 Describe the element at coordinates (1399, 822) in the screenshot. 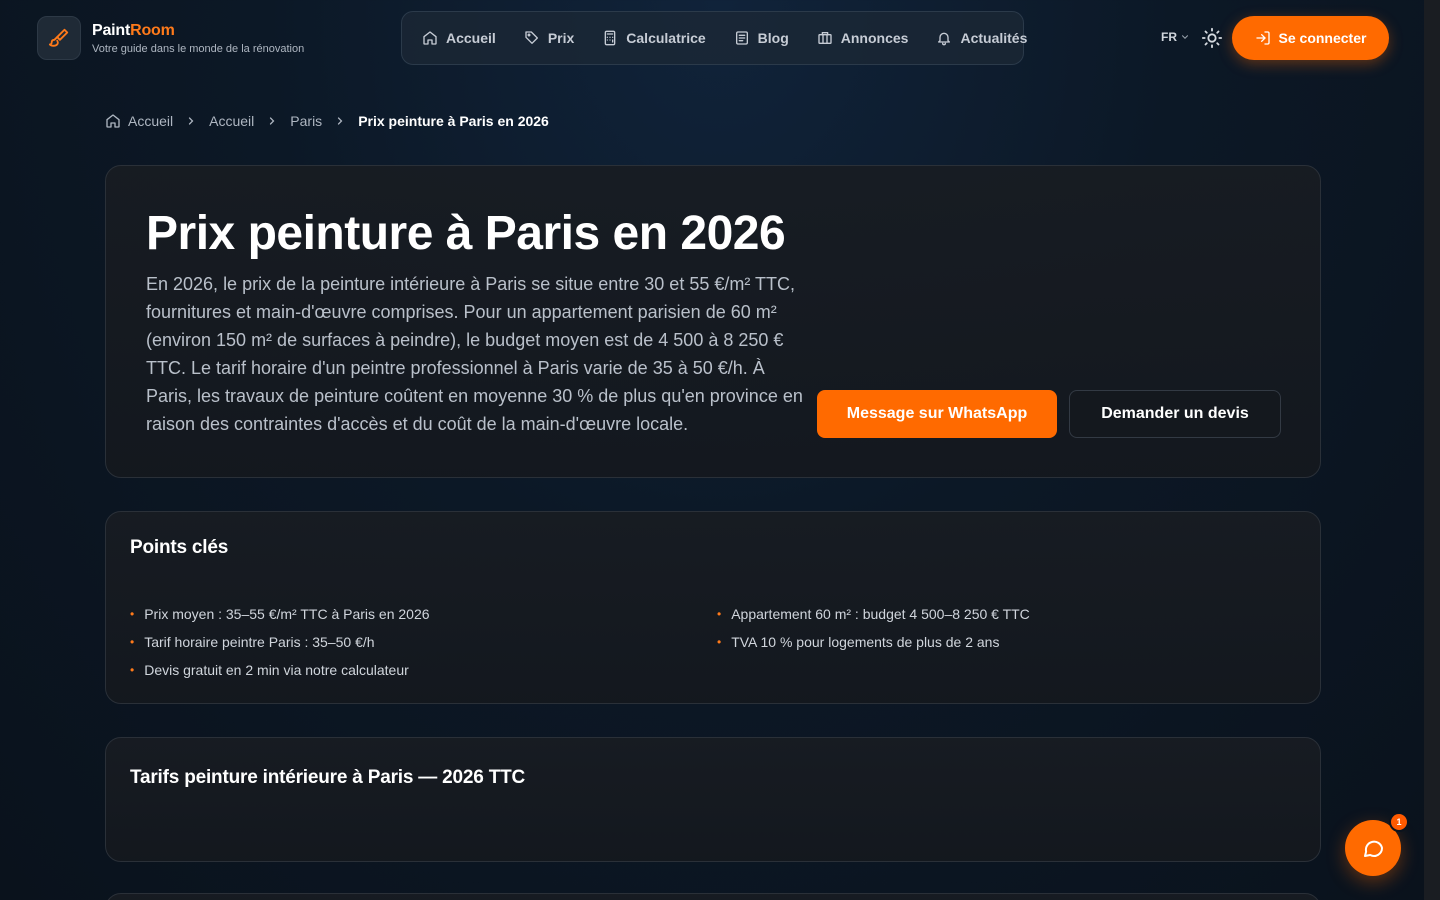

I see `chat-notification-badge: 1` at that location.